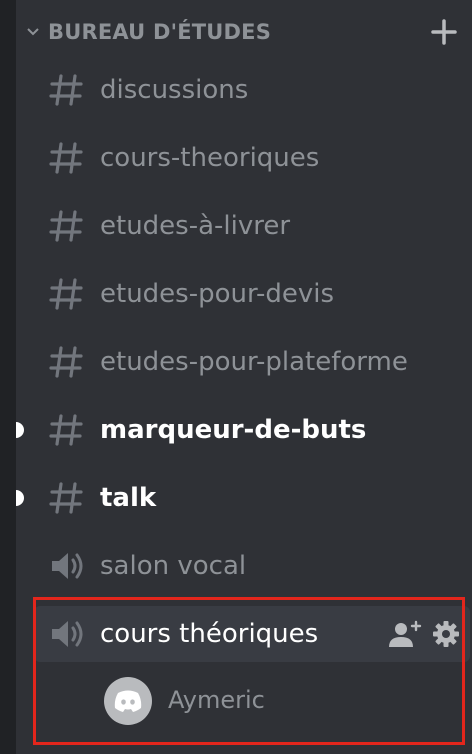 This screenshot has height=754, width=472. I want to click on category-header: BUREAU D'ÉTUDES, so click(244, 32).